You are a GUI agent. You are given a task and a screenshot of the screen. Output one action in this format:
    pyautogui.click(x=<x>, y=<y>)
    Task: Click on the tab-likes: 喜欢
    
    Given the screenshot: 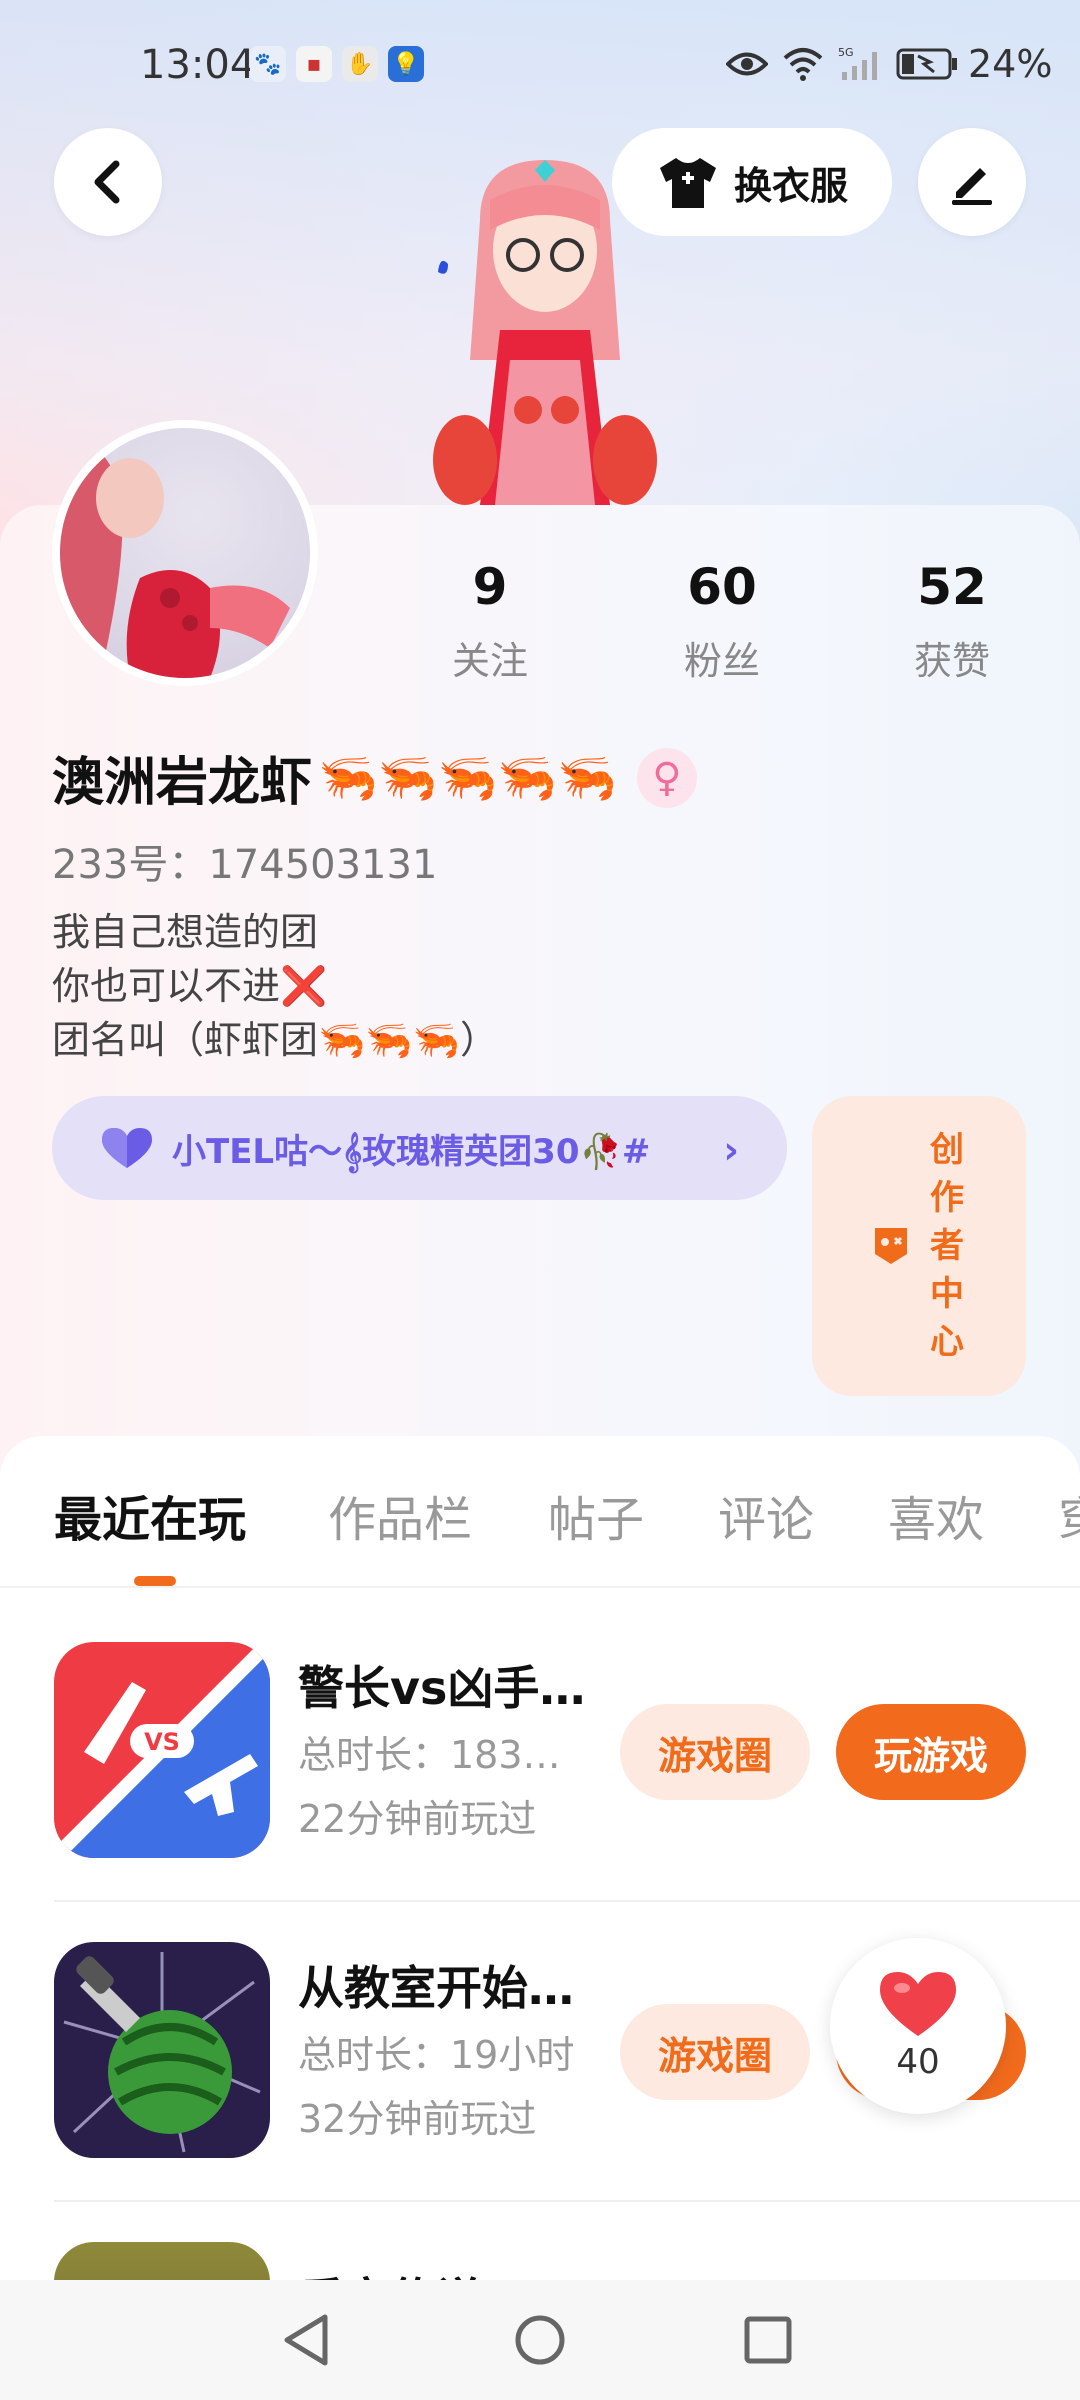 What is the action you would take?
    pyautogui.click(x=936, y=1515)
    